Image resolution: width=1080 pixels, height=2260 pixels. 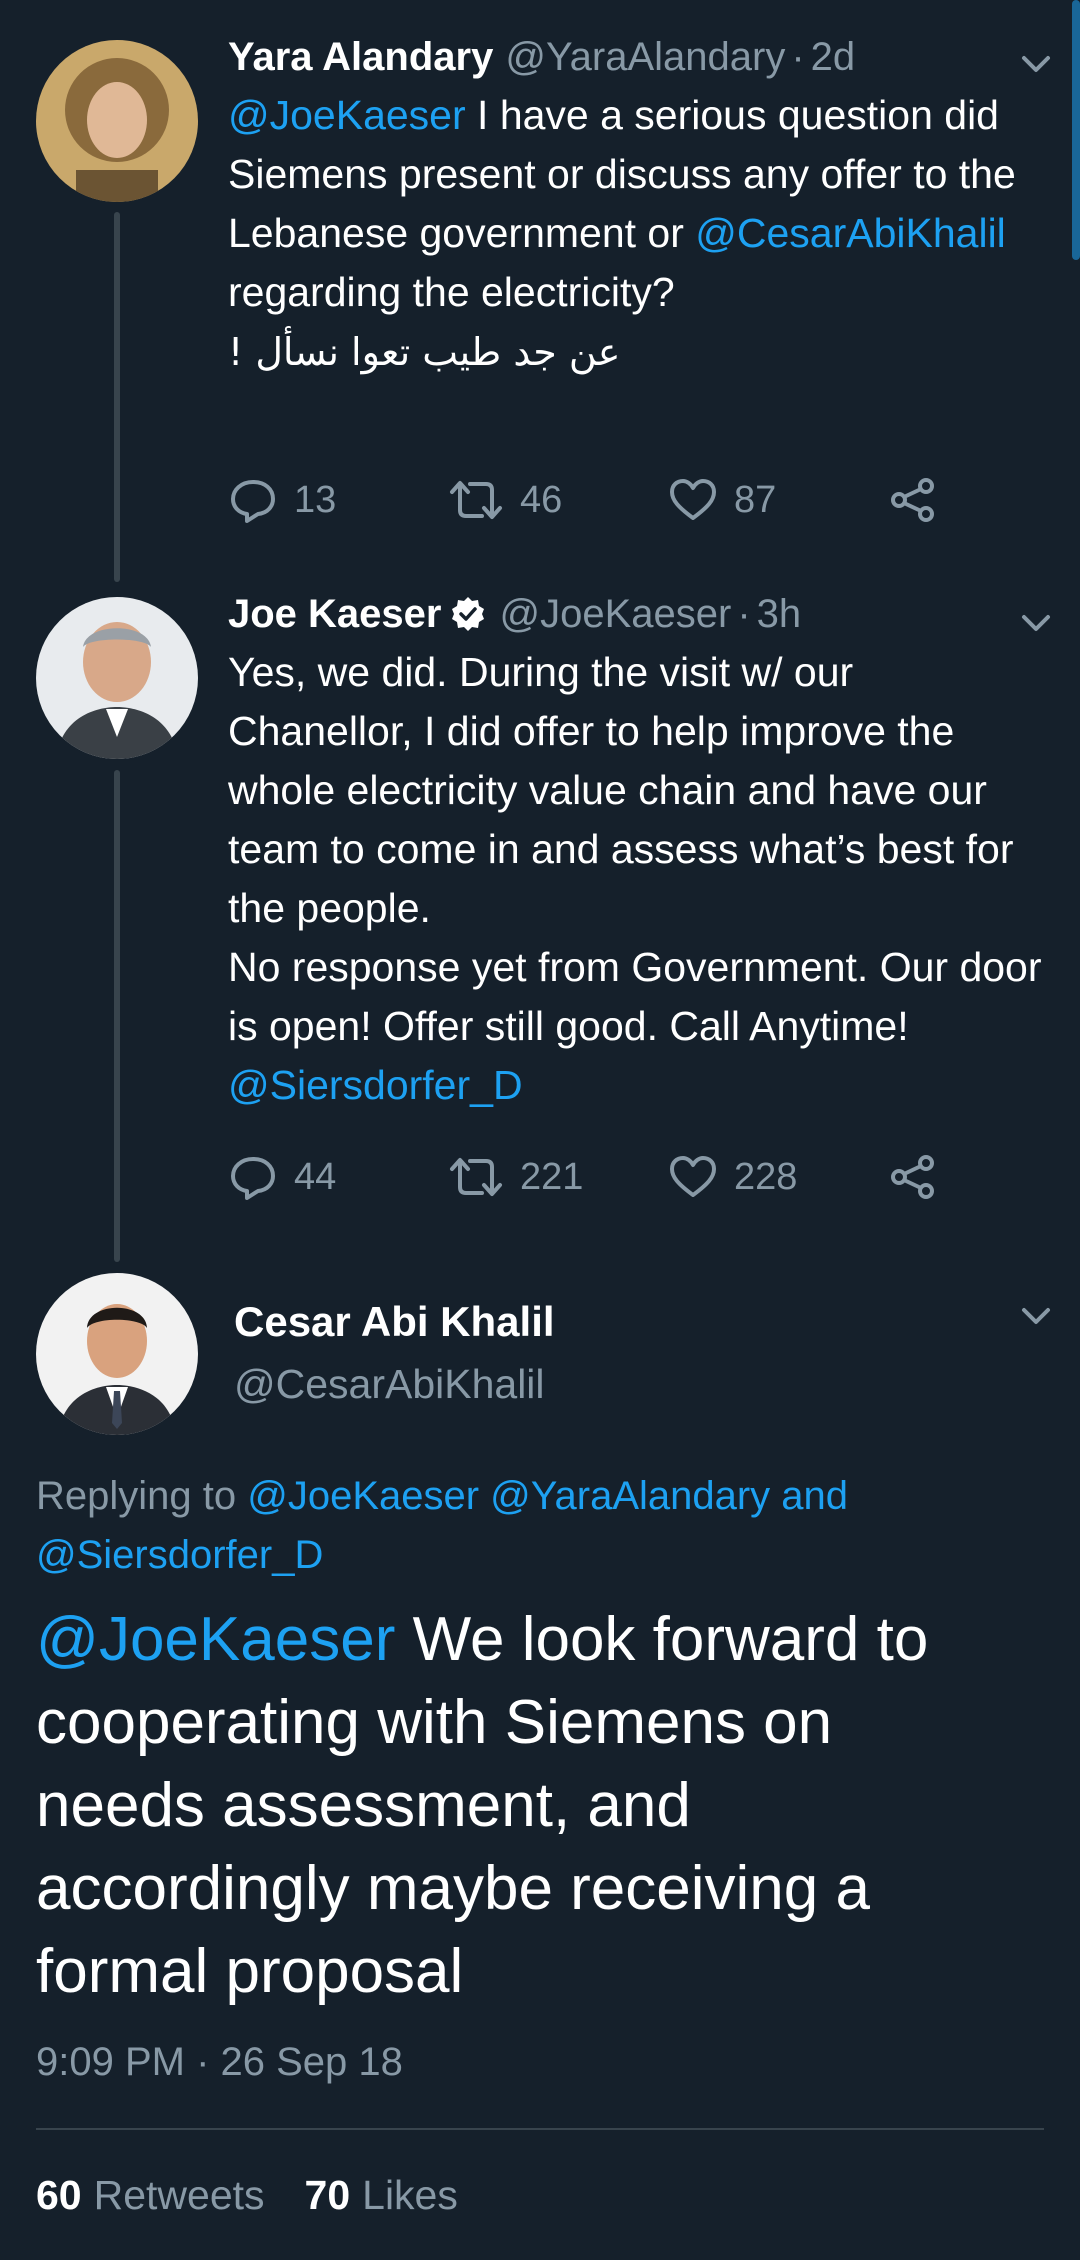 I want to click on mention-link: @CesarAbiKhalil, so click(x=850, y=233).